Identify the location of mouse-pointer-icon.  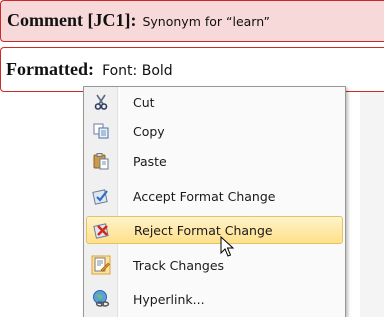
(227, 248).